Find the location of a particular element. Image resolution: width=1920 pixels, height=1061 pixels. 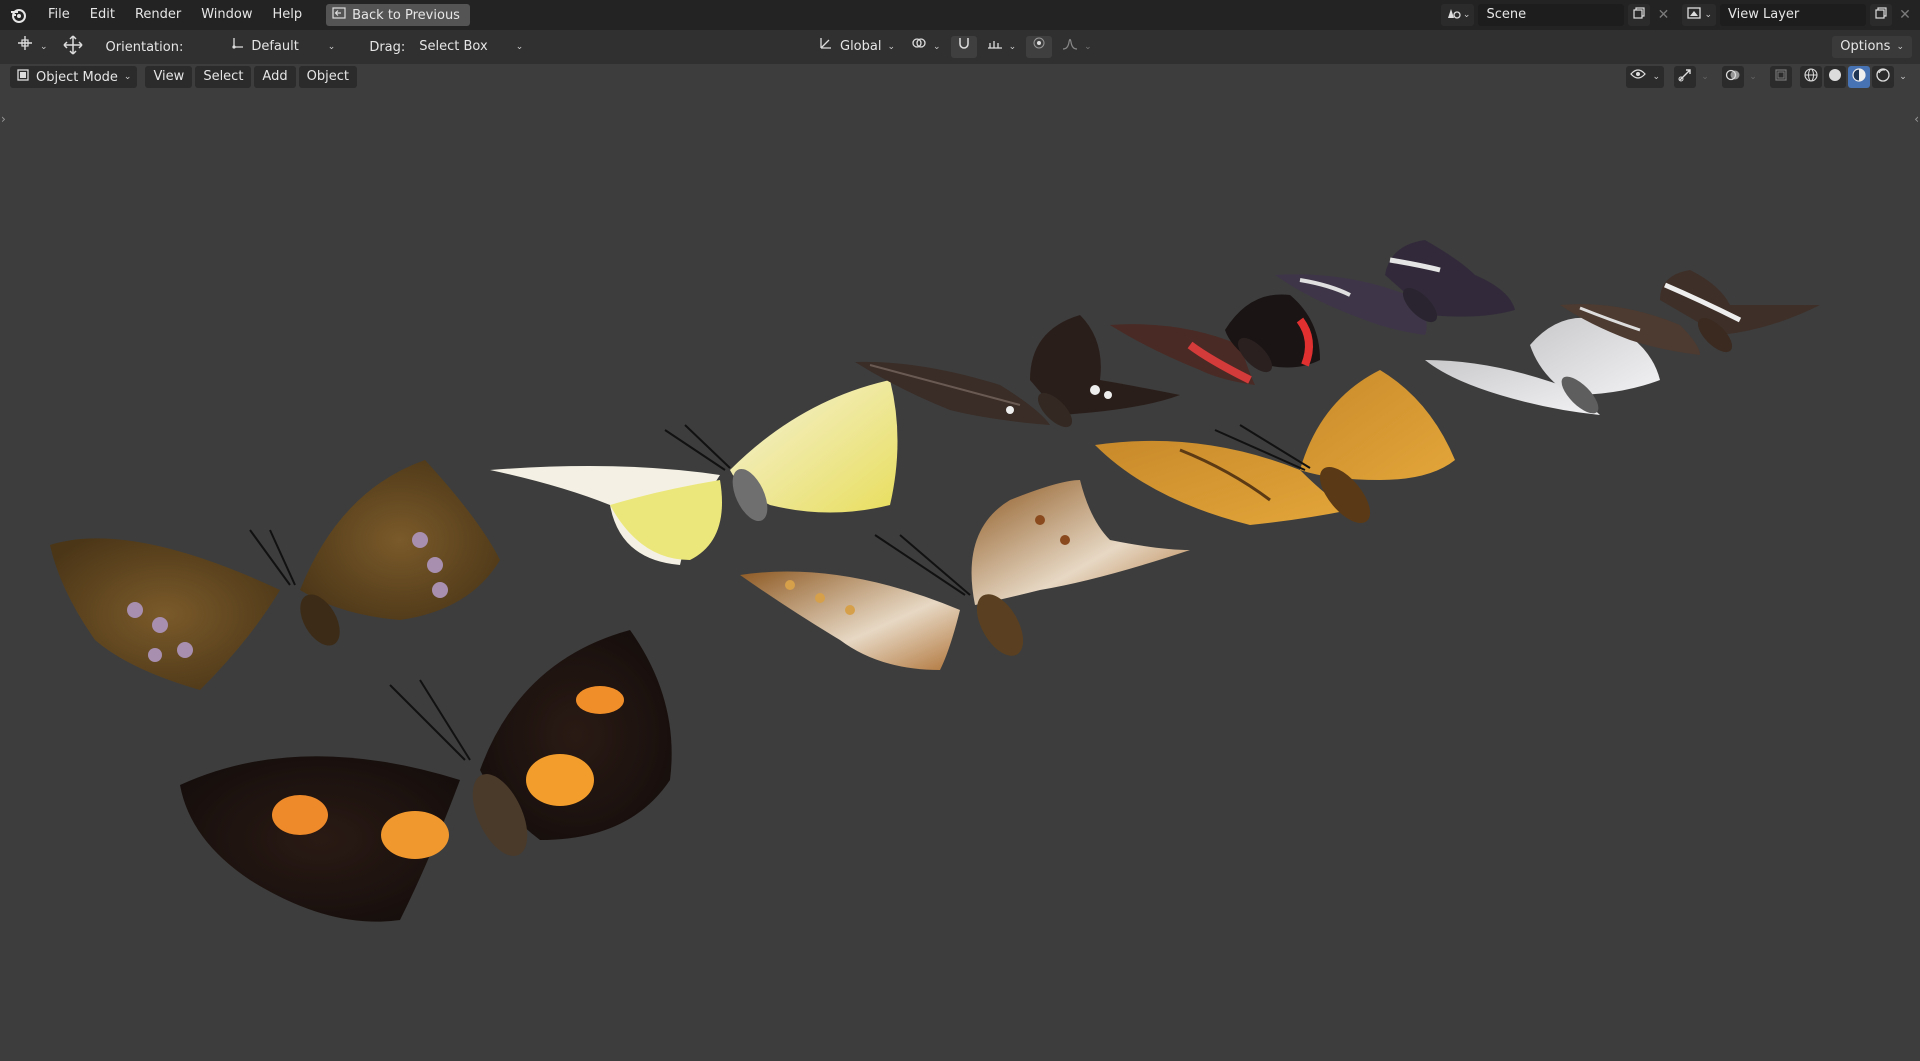

butterfly-red-black is located at coordinates (1215, 339).